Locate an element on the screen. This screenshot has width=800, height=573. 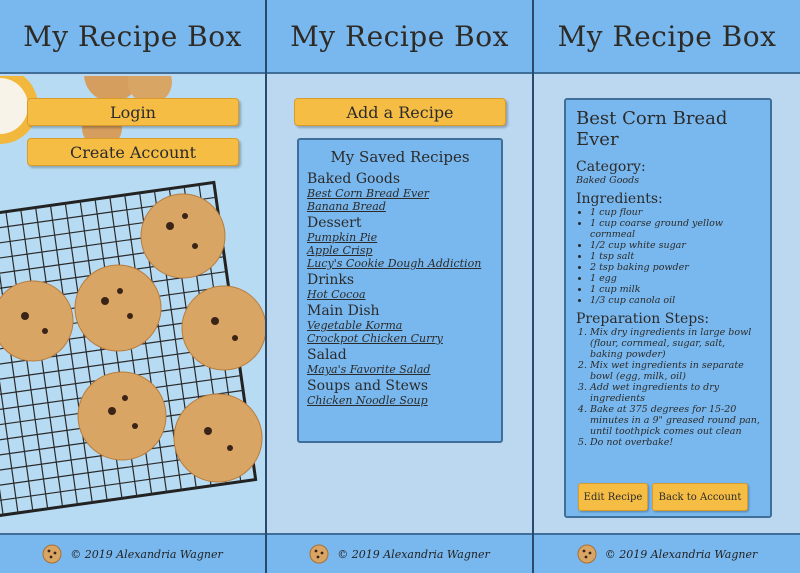
ingredient-item: 1 cup coarse ground yellow cornmeal is located at coordinates (675, 229).